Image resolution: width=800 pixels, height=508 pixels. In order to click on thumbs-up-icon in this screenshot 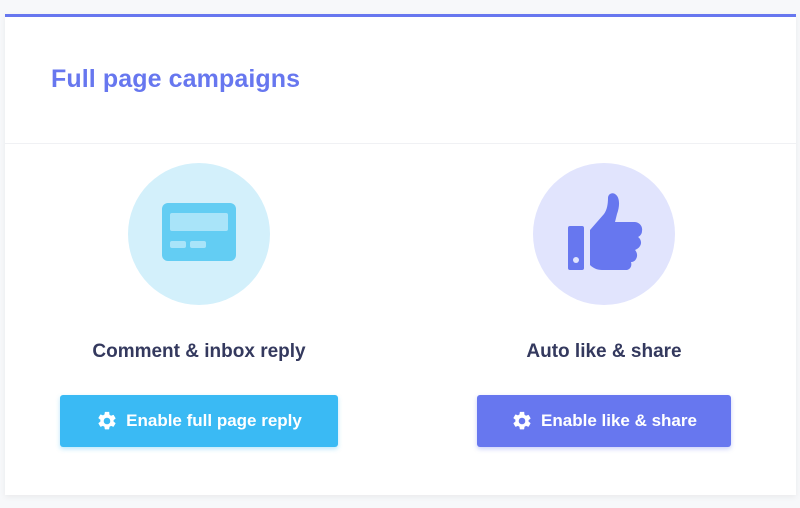, I will do `click(604, 234)`.